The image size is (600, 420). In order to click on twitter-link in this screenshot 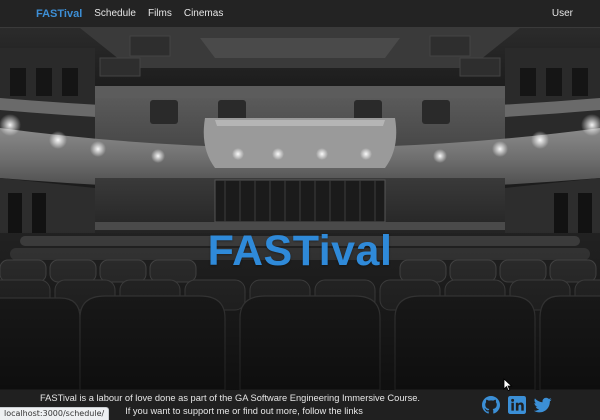, I will do `click(543, 405)`.